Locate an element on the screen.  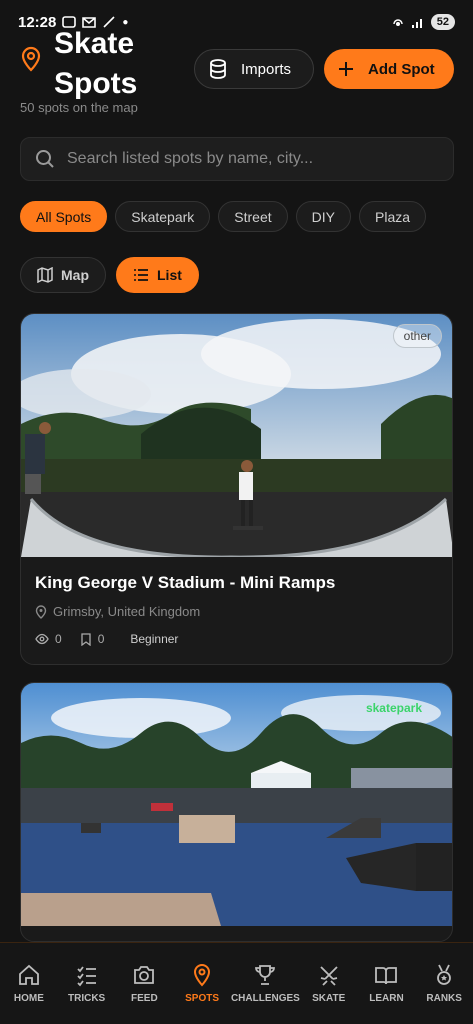
list-view-label: List is located at coordinates (169, 275).